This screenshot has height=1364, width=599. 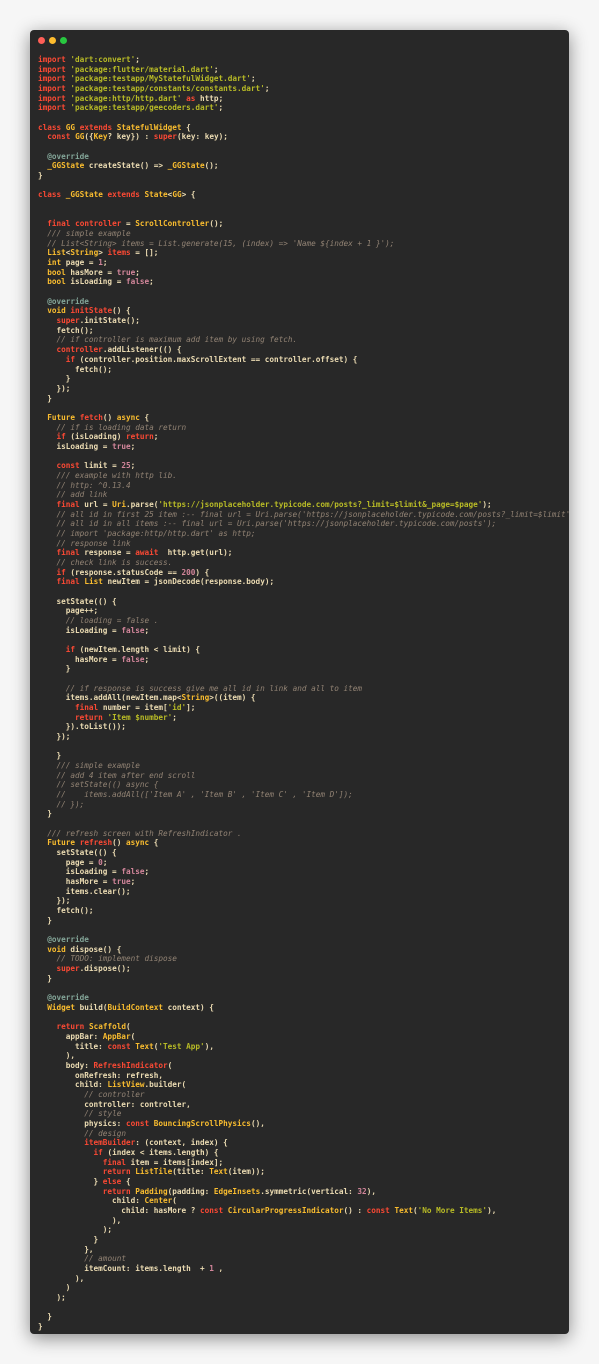 I want to click on code-line: items.clear();, so click(x=301, y=892).